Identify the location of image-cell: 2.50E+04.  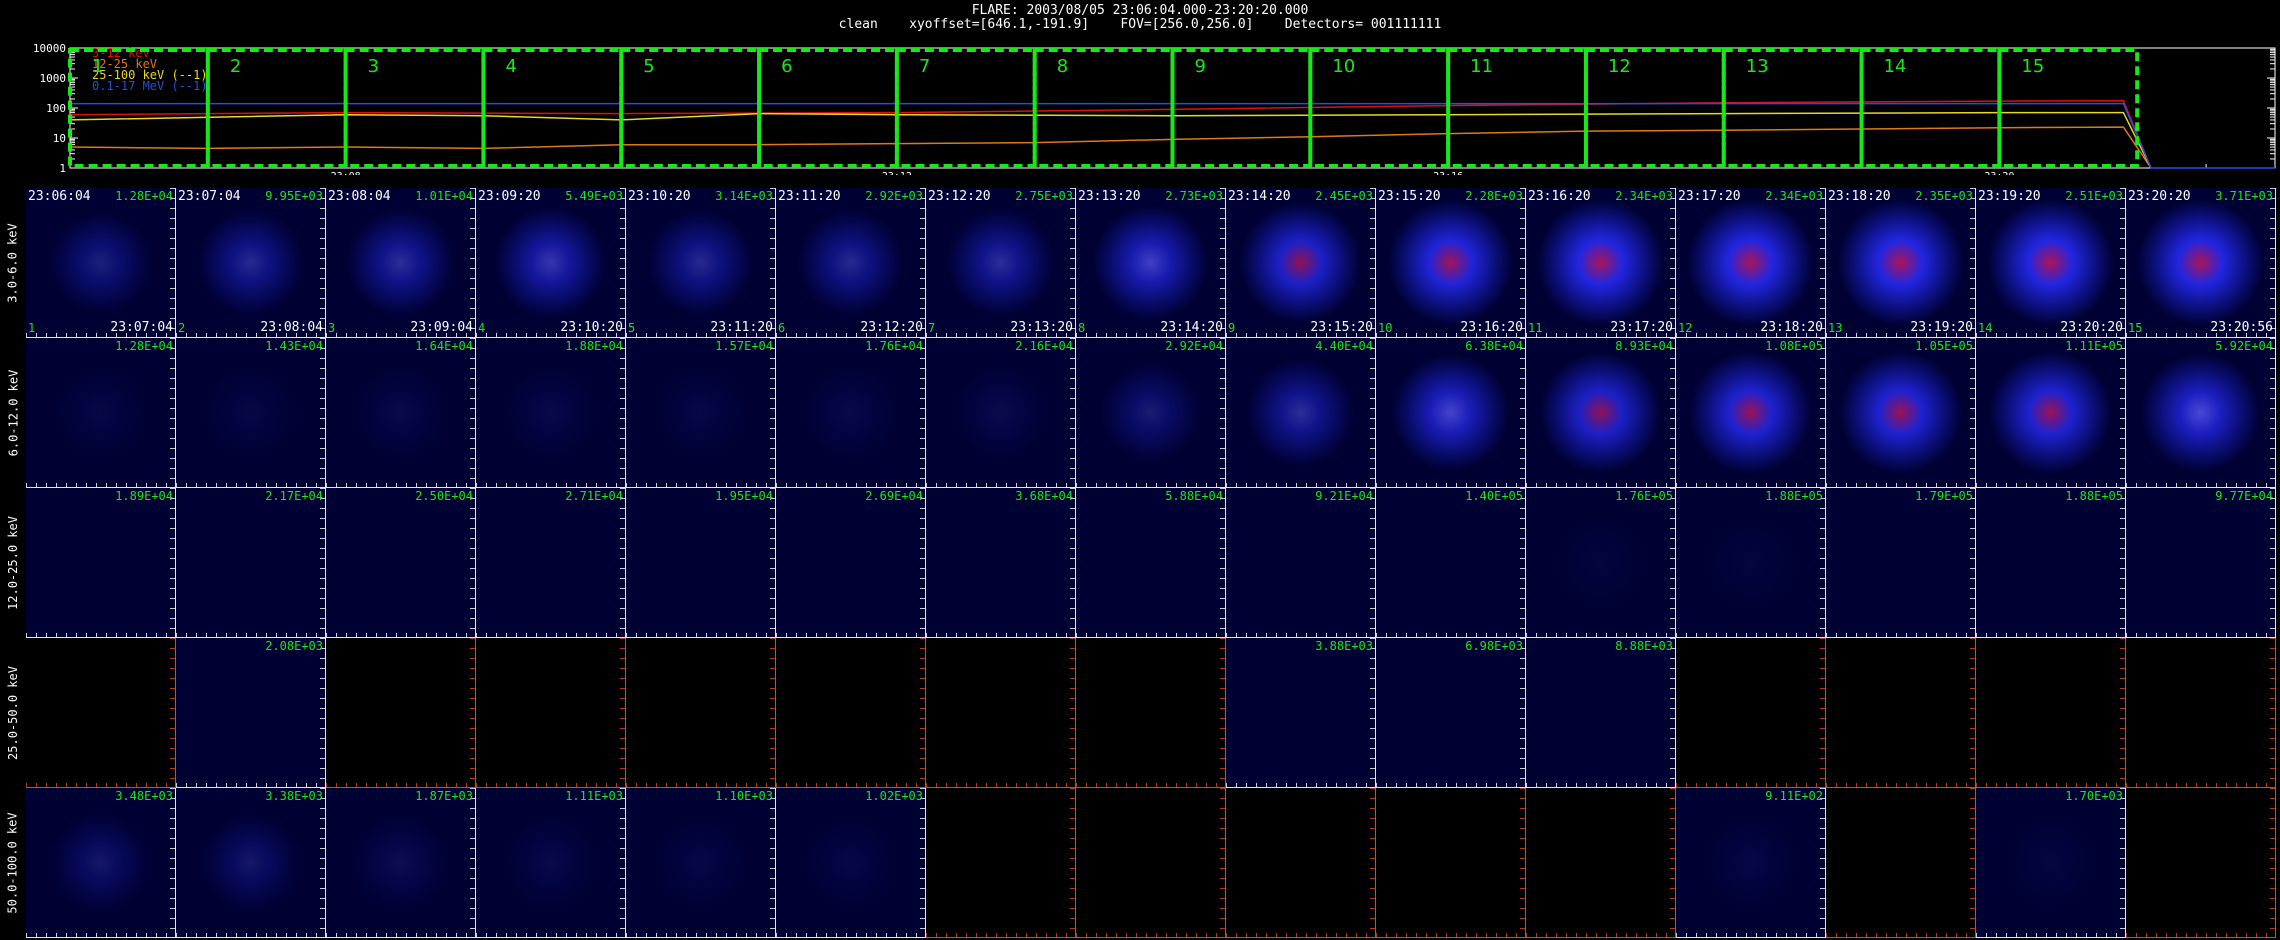
(401, 563).